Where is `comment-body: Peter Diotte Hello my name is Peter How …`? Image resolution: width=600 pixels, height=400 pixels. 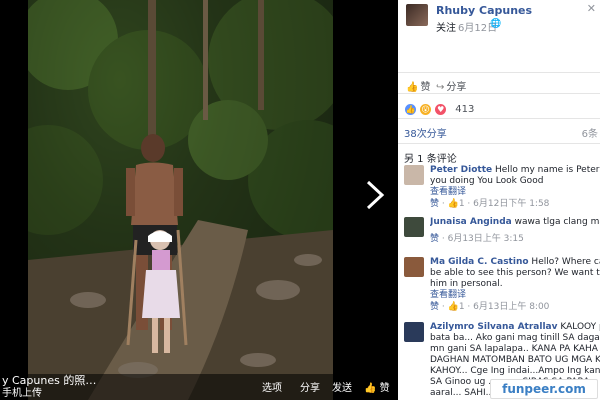 comment-body: Peter Diotte Hello my name is Peter How … is located at coordinates (515, 187).